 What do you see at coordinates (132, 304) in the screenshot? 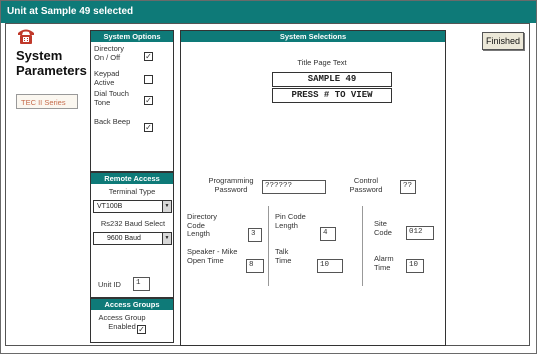
I see `access-groups-header: Access Groups` at bounding box center [132, 304].